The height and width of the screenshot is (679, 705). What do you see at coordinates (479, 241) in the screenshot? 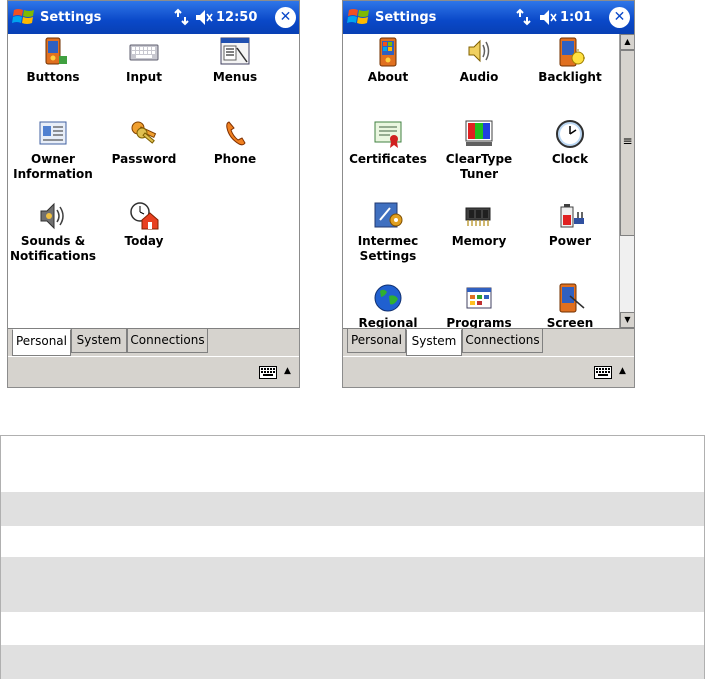
I see `settings-item-label: Memory` at bounding box center [479, 241].